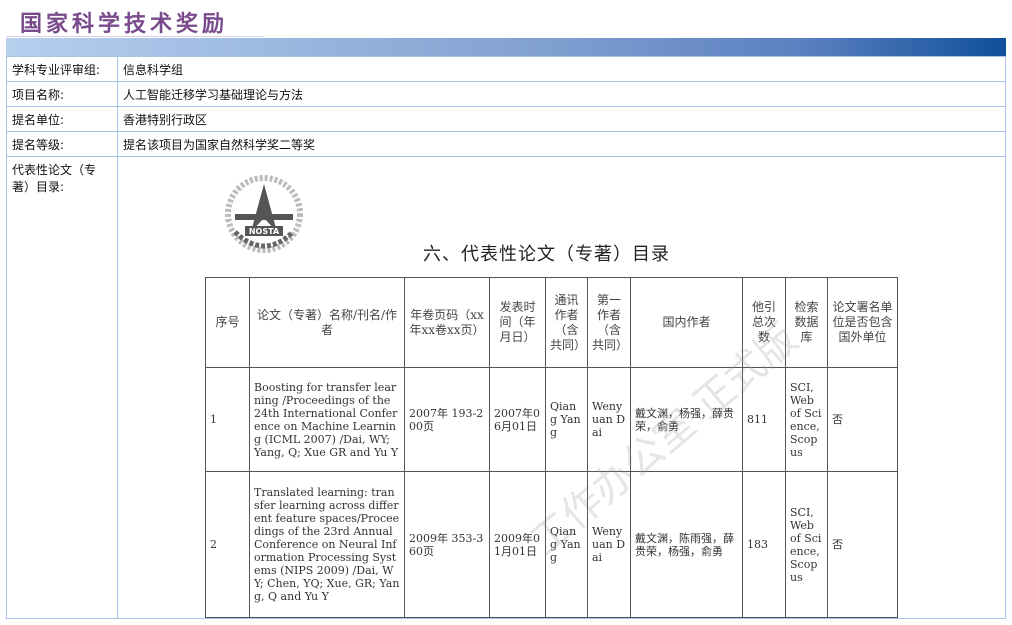  Describe the element at coordinates (135, 36) in the screenshot. I see `title-divider` at that location.